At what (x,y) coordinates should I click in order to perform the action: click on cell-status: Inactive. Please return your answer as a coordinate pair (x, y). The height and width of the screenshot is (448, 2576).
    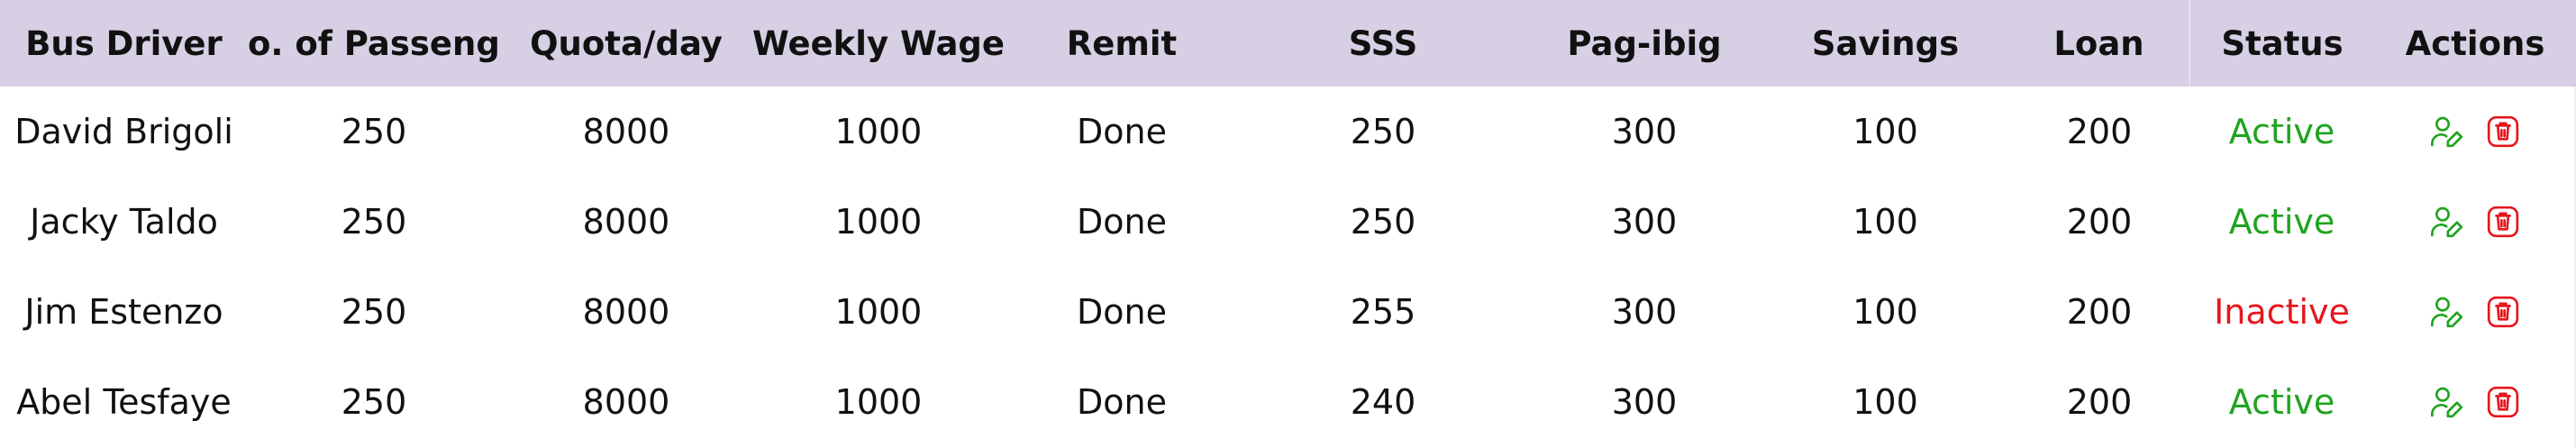
    Looking at the image, I should click on (2282, 312).